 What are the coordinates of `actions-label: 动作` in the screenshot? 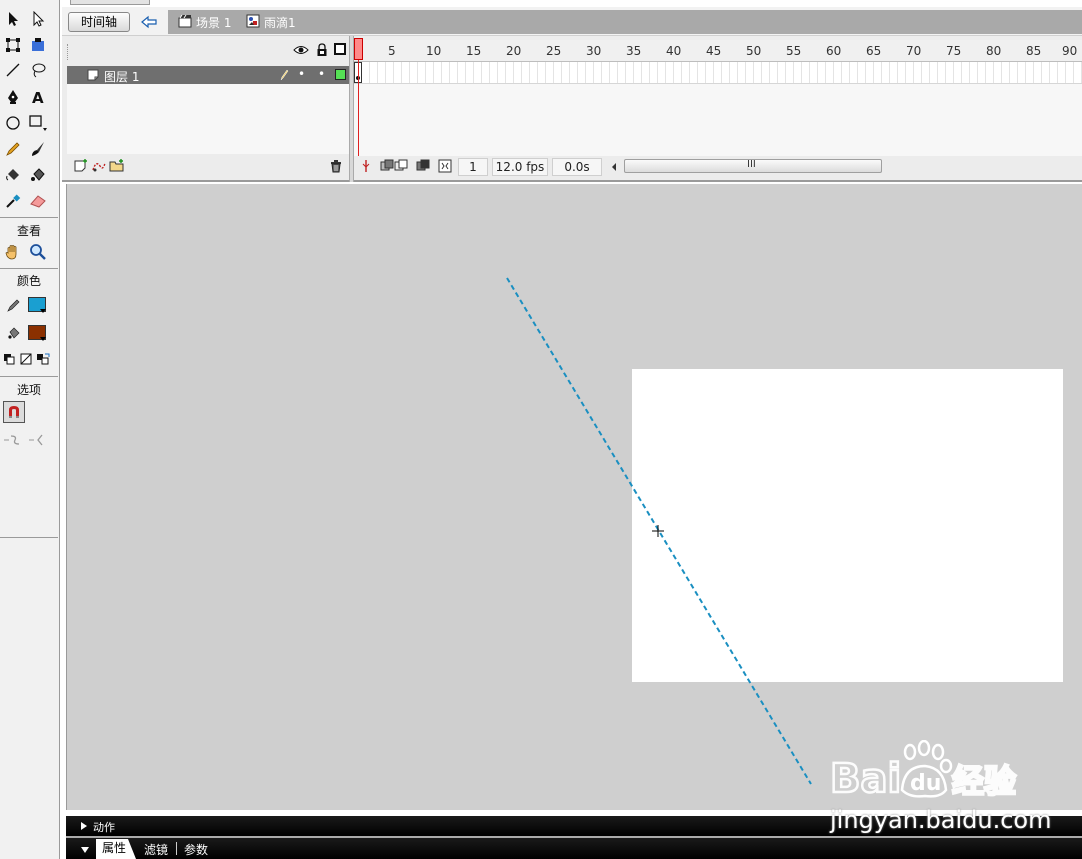 It's located at (104, 827).